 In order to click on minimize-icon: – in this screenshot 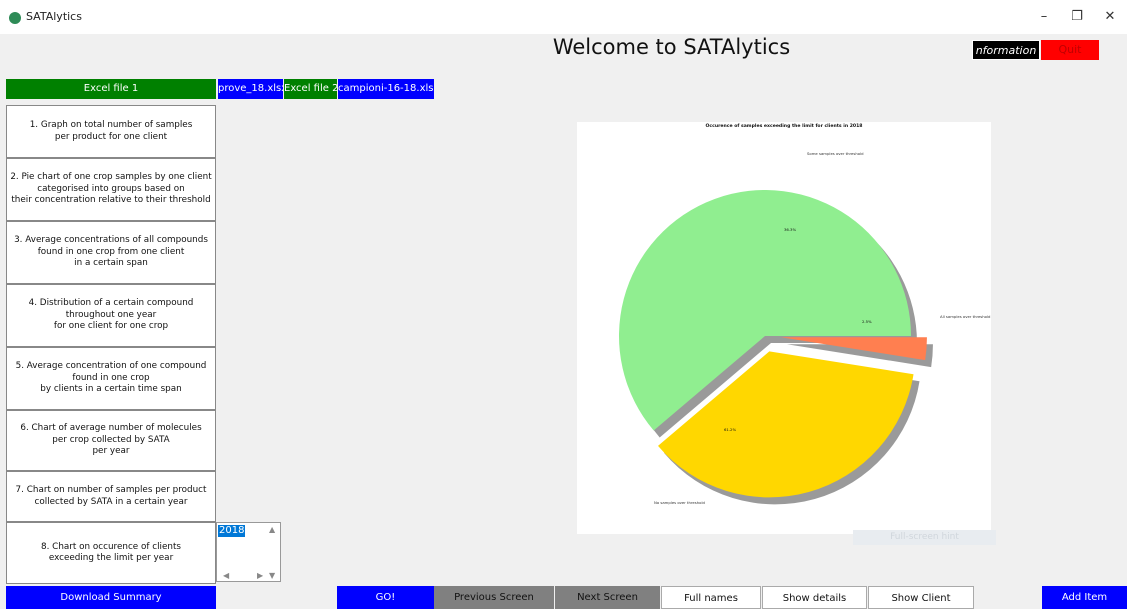, I will do `click(1044, 17)`.